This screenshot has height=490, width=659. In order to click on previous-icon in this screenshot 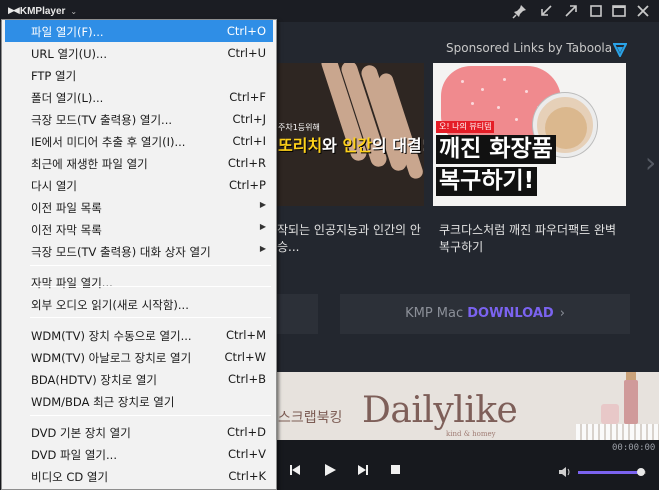, I will do `click(295, 472)`.